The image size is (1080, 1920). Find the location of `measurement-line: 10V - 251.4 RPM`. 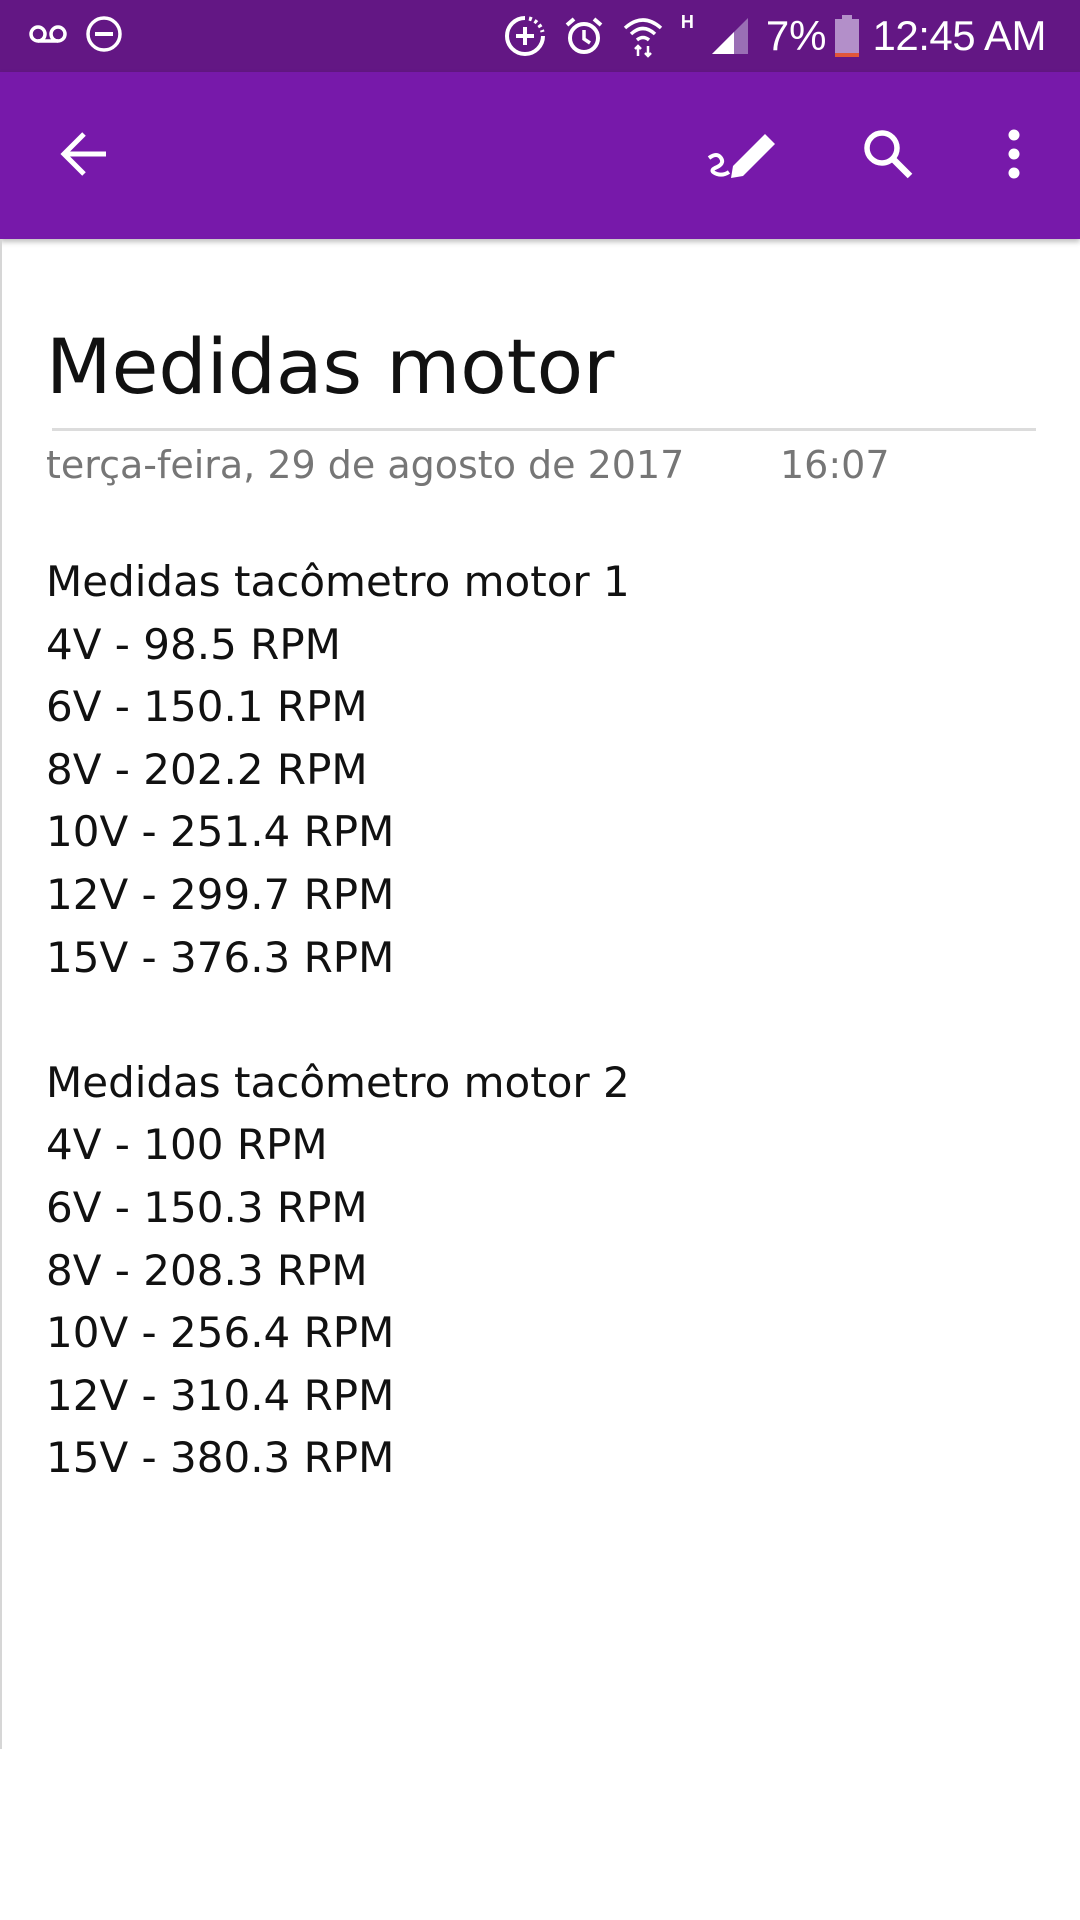

measurement-line: 10V - 251.4 RPM is located at coordinates (220, 832).